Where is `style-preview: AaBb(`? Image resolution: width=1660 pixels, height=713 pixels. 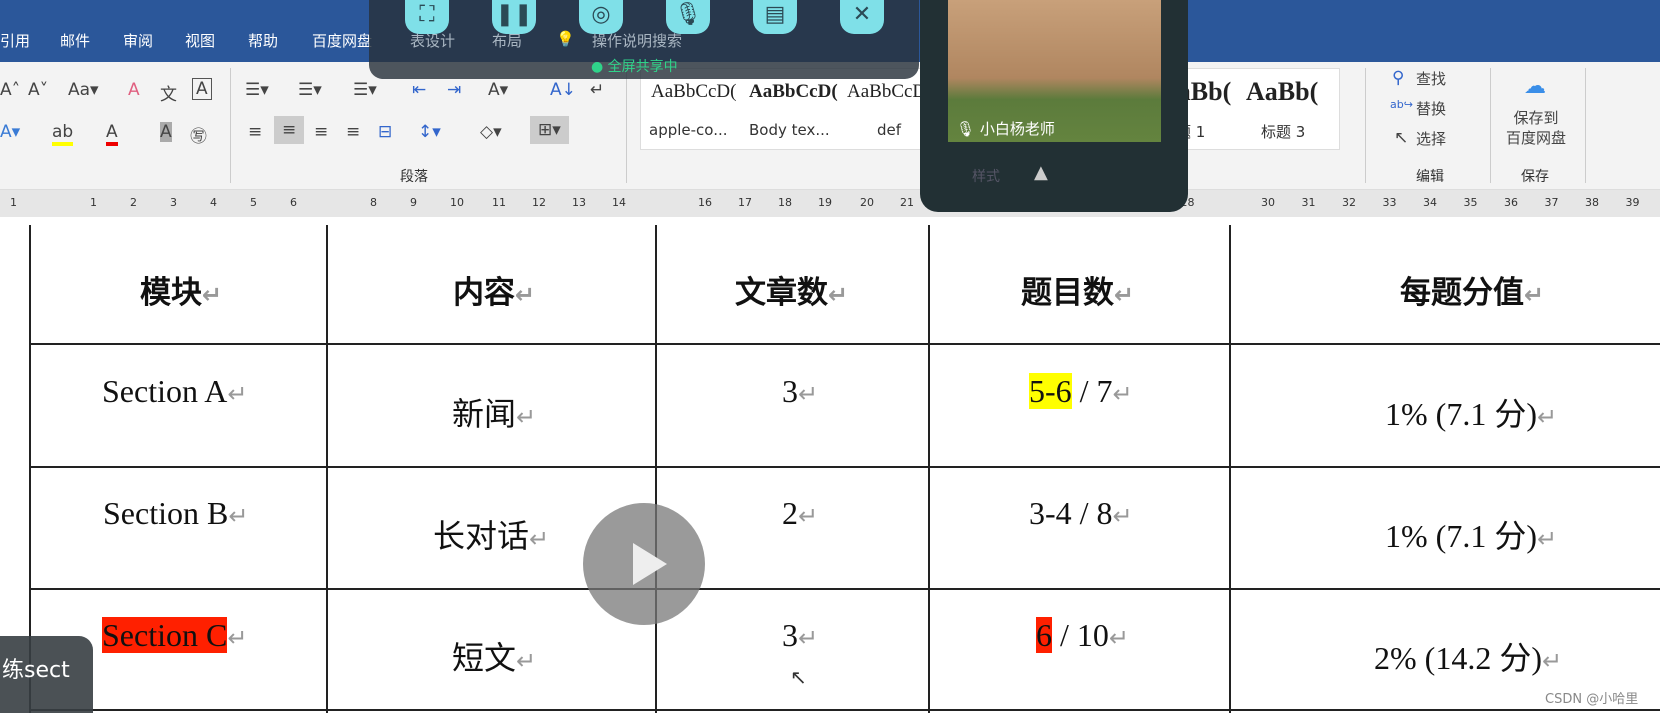 style-preview: AaBb( is located at coordinates (1282, 92).